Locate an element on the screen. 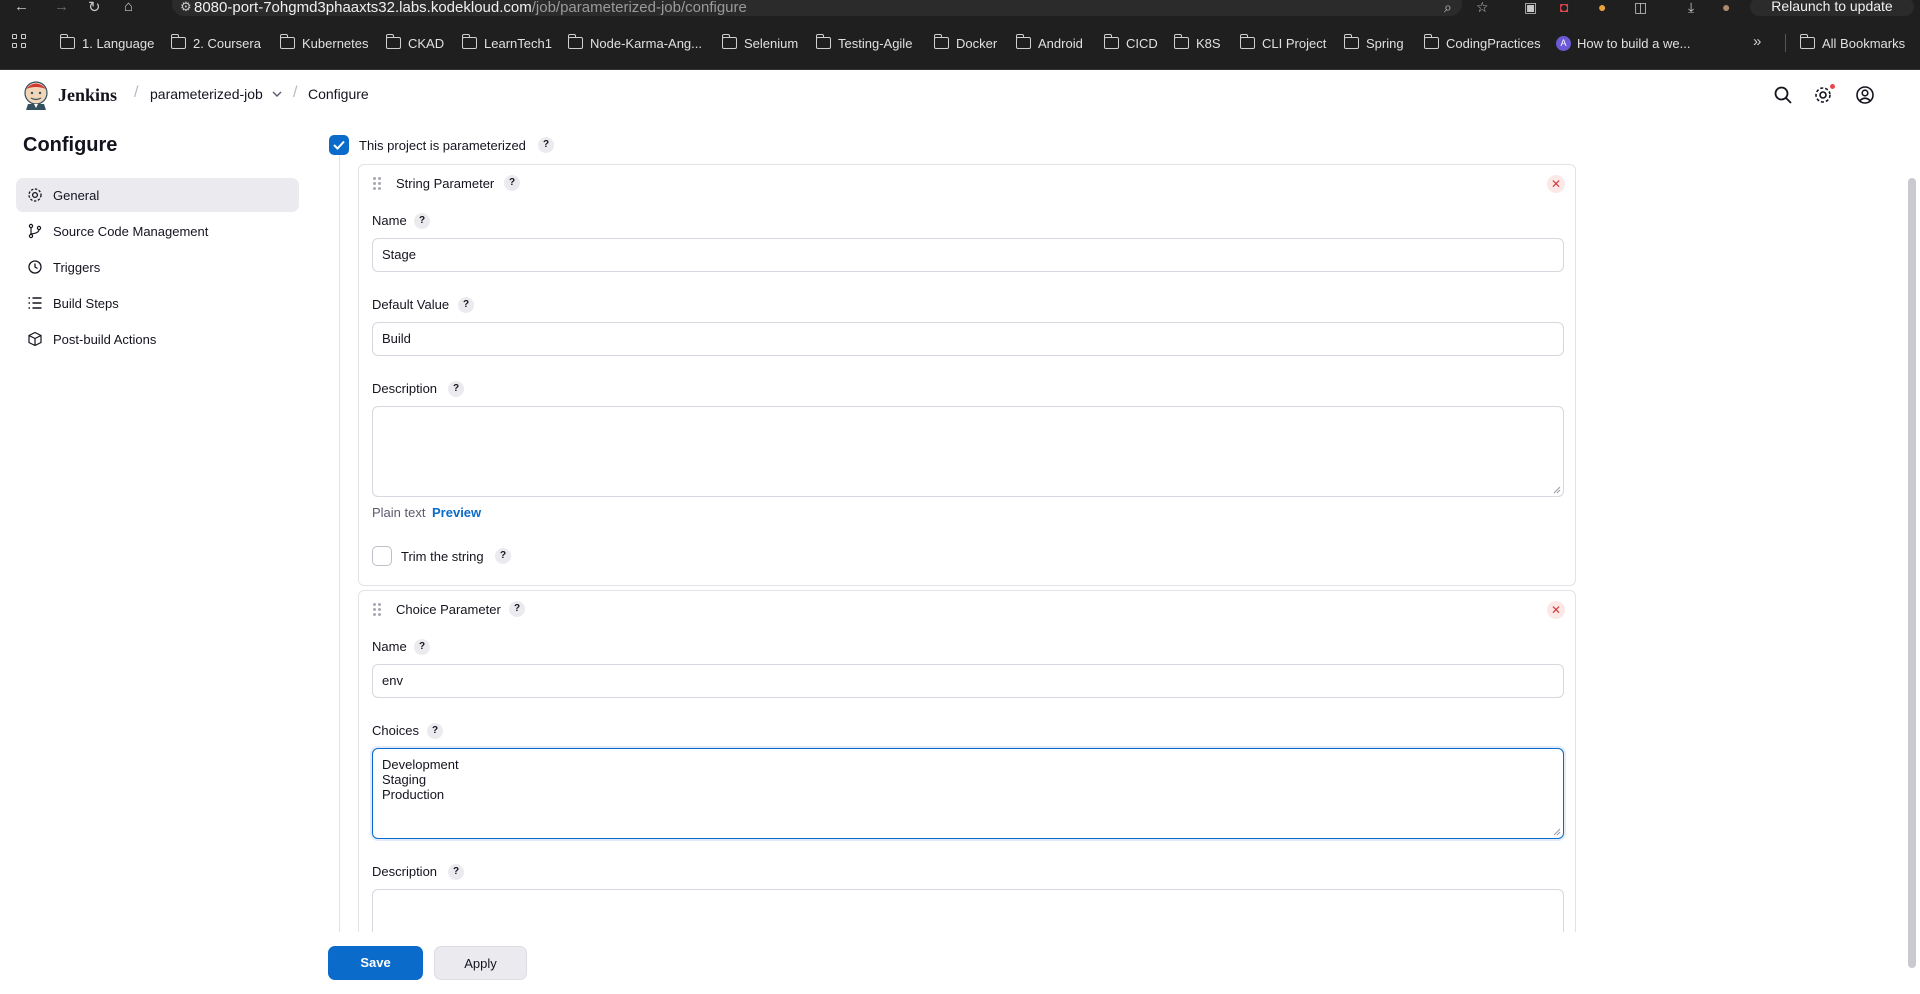 Image resolution: width=1920 pixels, height=994 pixels. bookmark-12: K8S is located at coordinates (1197, 42).